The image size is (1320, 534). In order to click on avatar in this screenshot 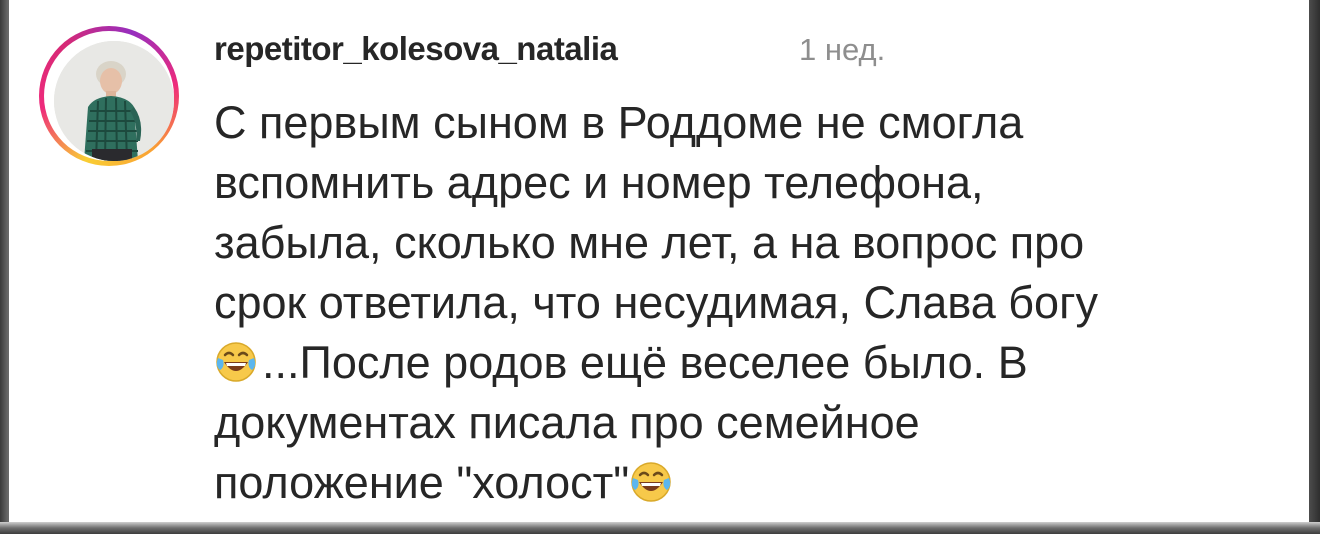, I will do `click(114, 101)`.